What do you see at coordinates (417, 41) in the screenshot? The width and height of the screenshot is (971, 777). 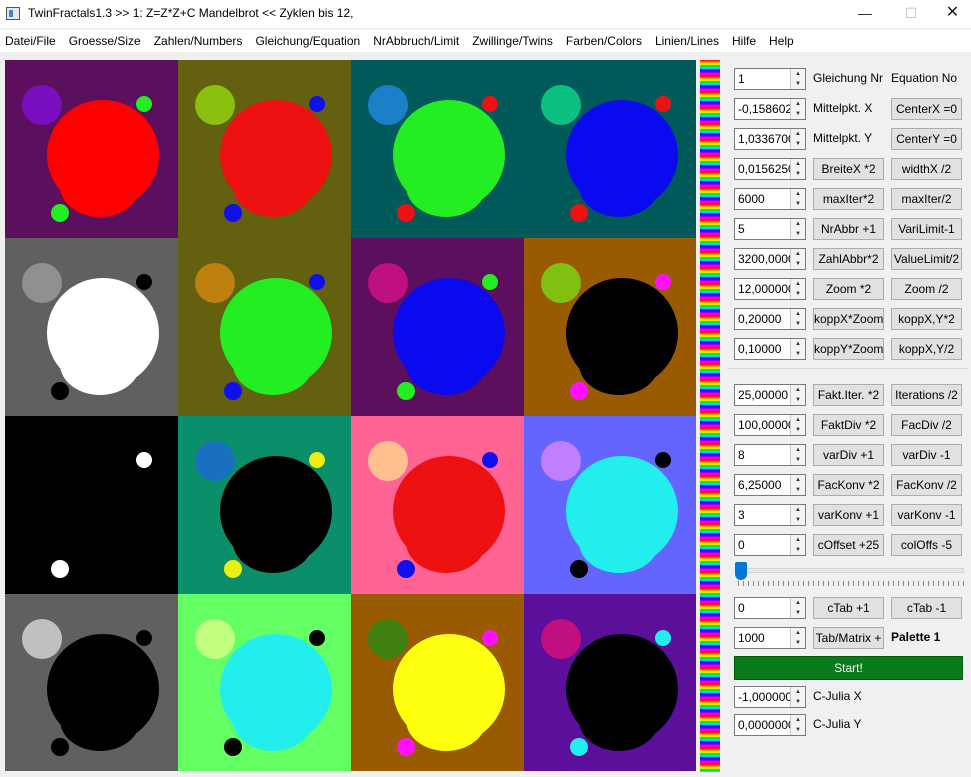 I see `menu-limit: NrAbbruch/Limit` at bounding box center [417, 41].